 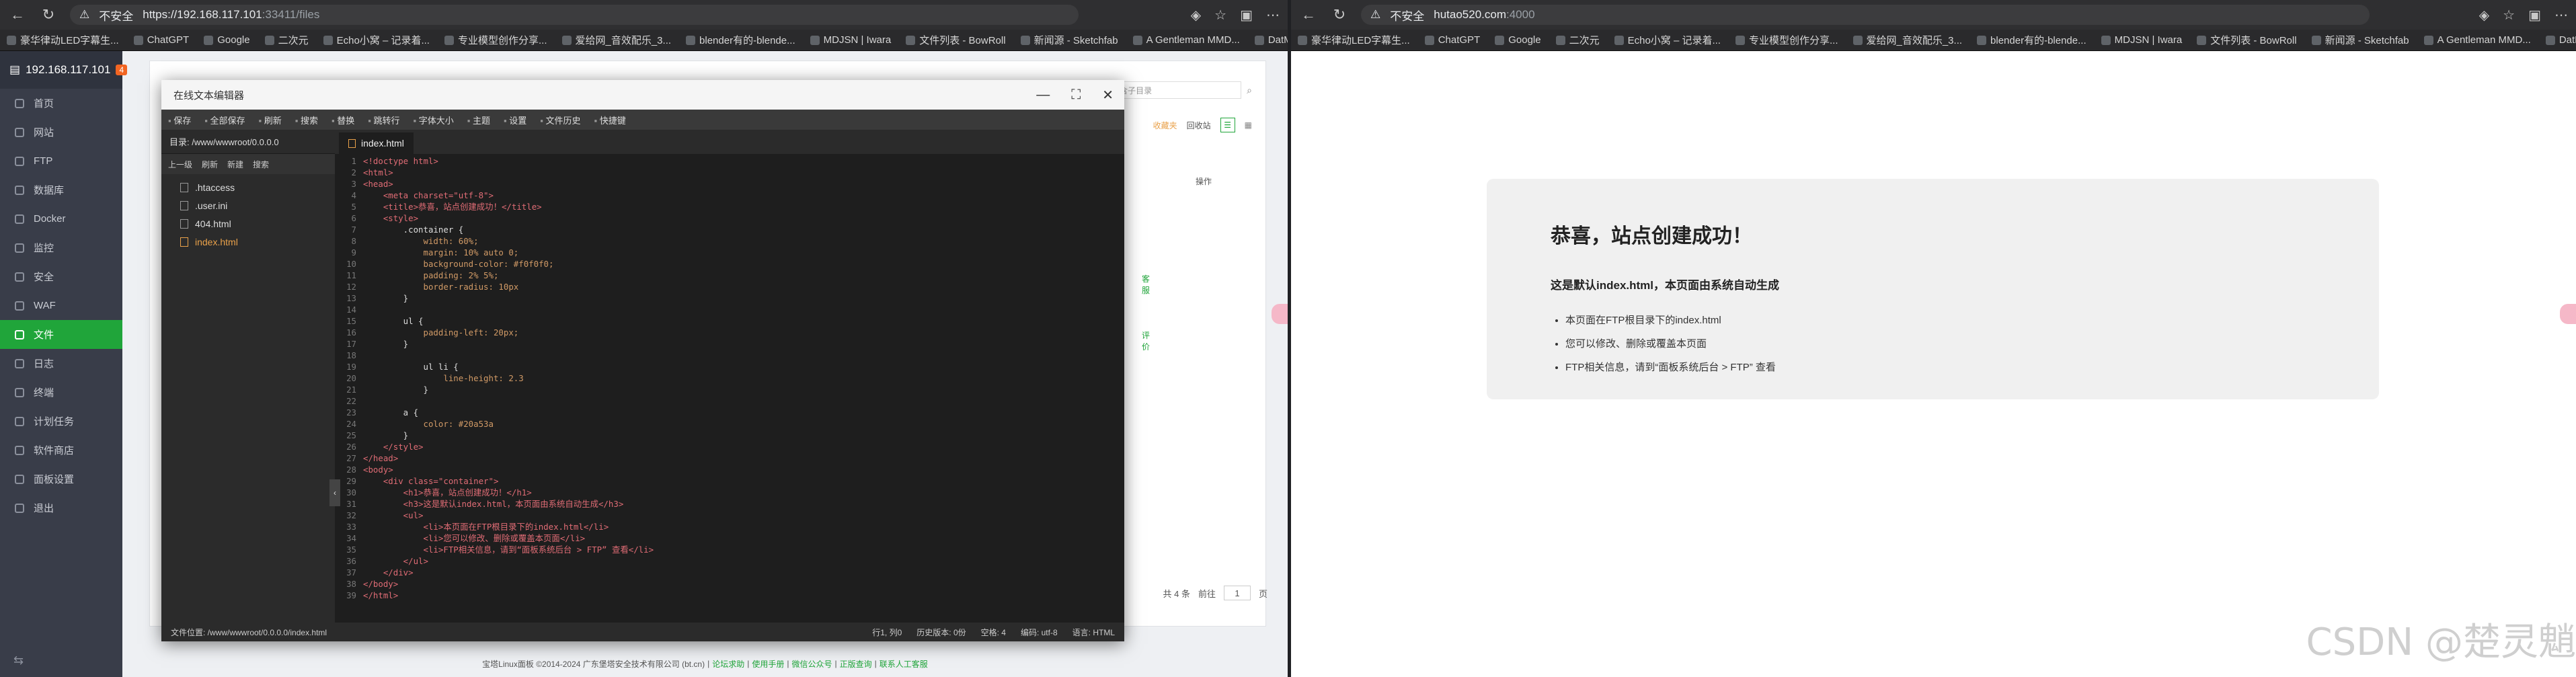 What do you see at coordinates (515, 120) in the screenshot?
I see `toolbar-button: 设置` at bounding box center [515, 120].